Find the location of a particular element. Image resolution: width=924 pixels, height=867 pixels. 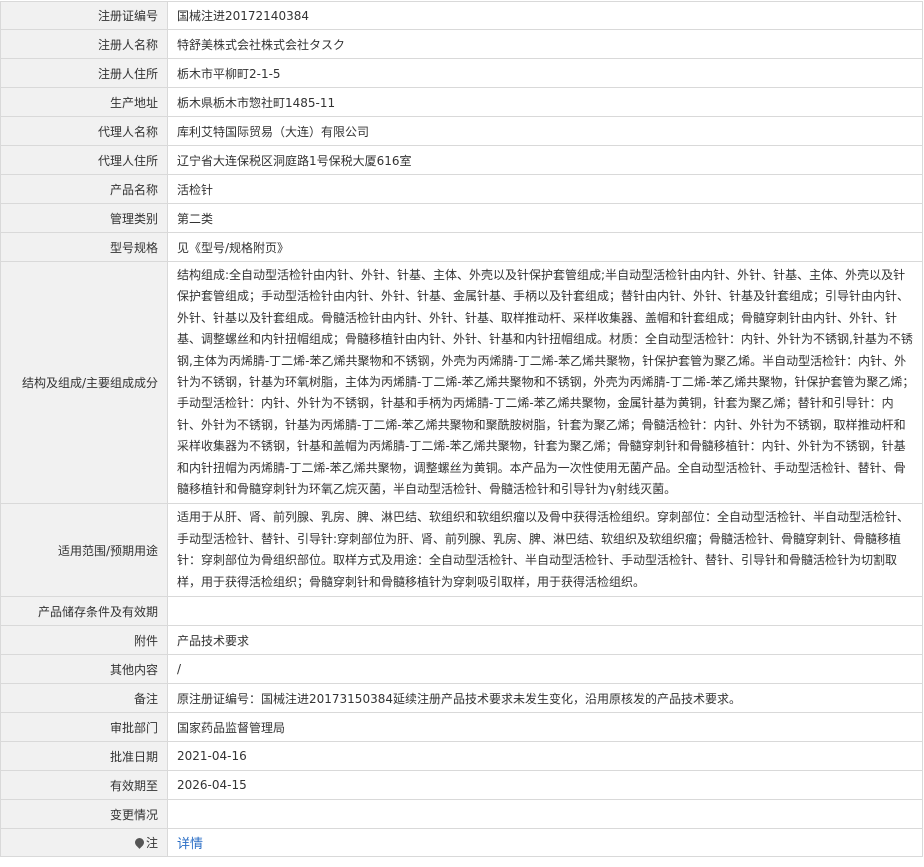

note-label-cell: 注 is located at coordinates (84, 843).